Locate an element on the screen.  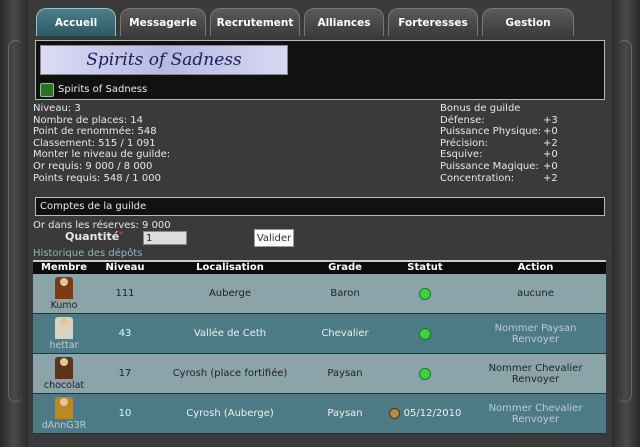
frame-right-ornament is located at coordinates (626, 223).